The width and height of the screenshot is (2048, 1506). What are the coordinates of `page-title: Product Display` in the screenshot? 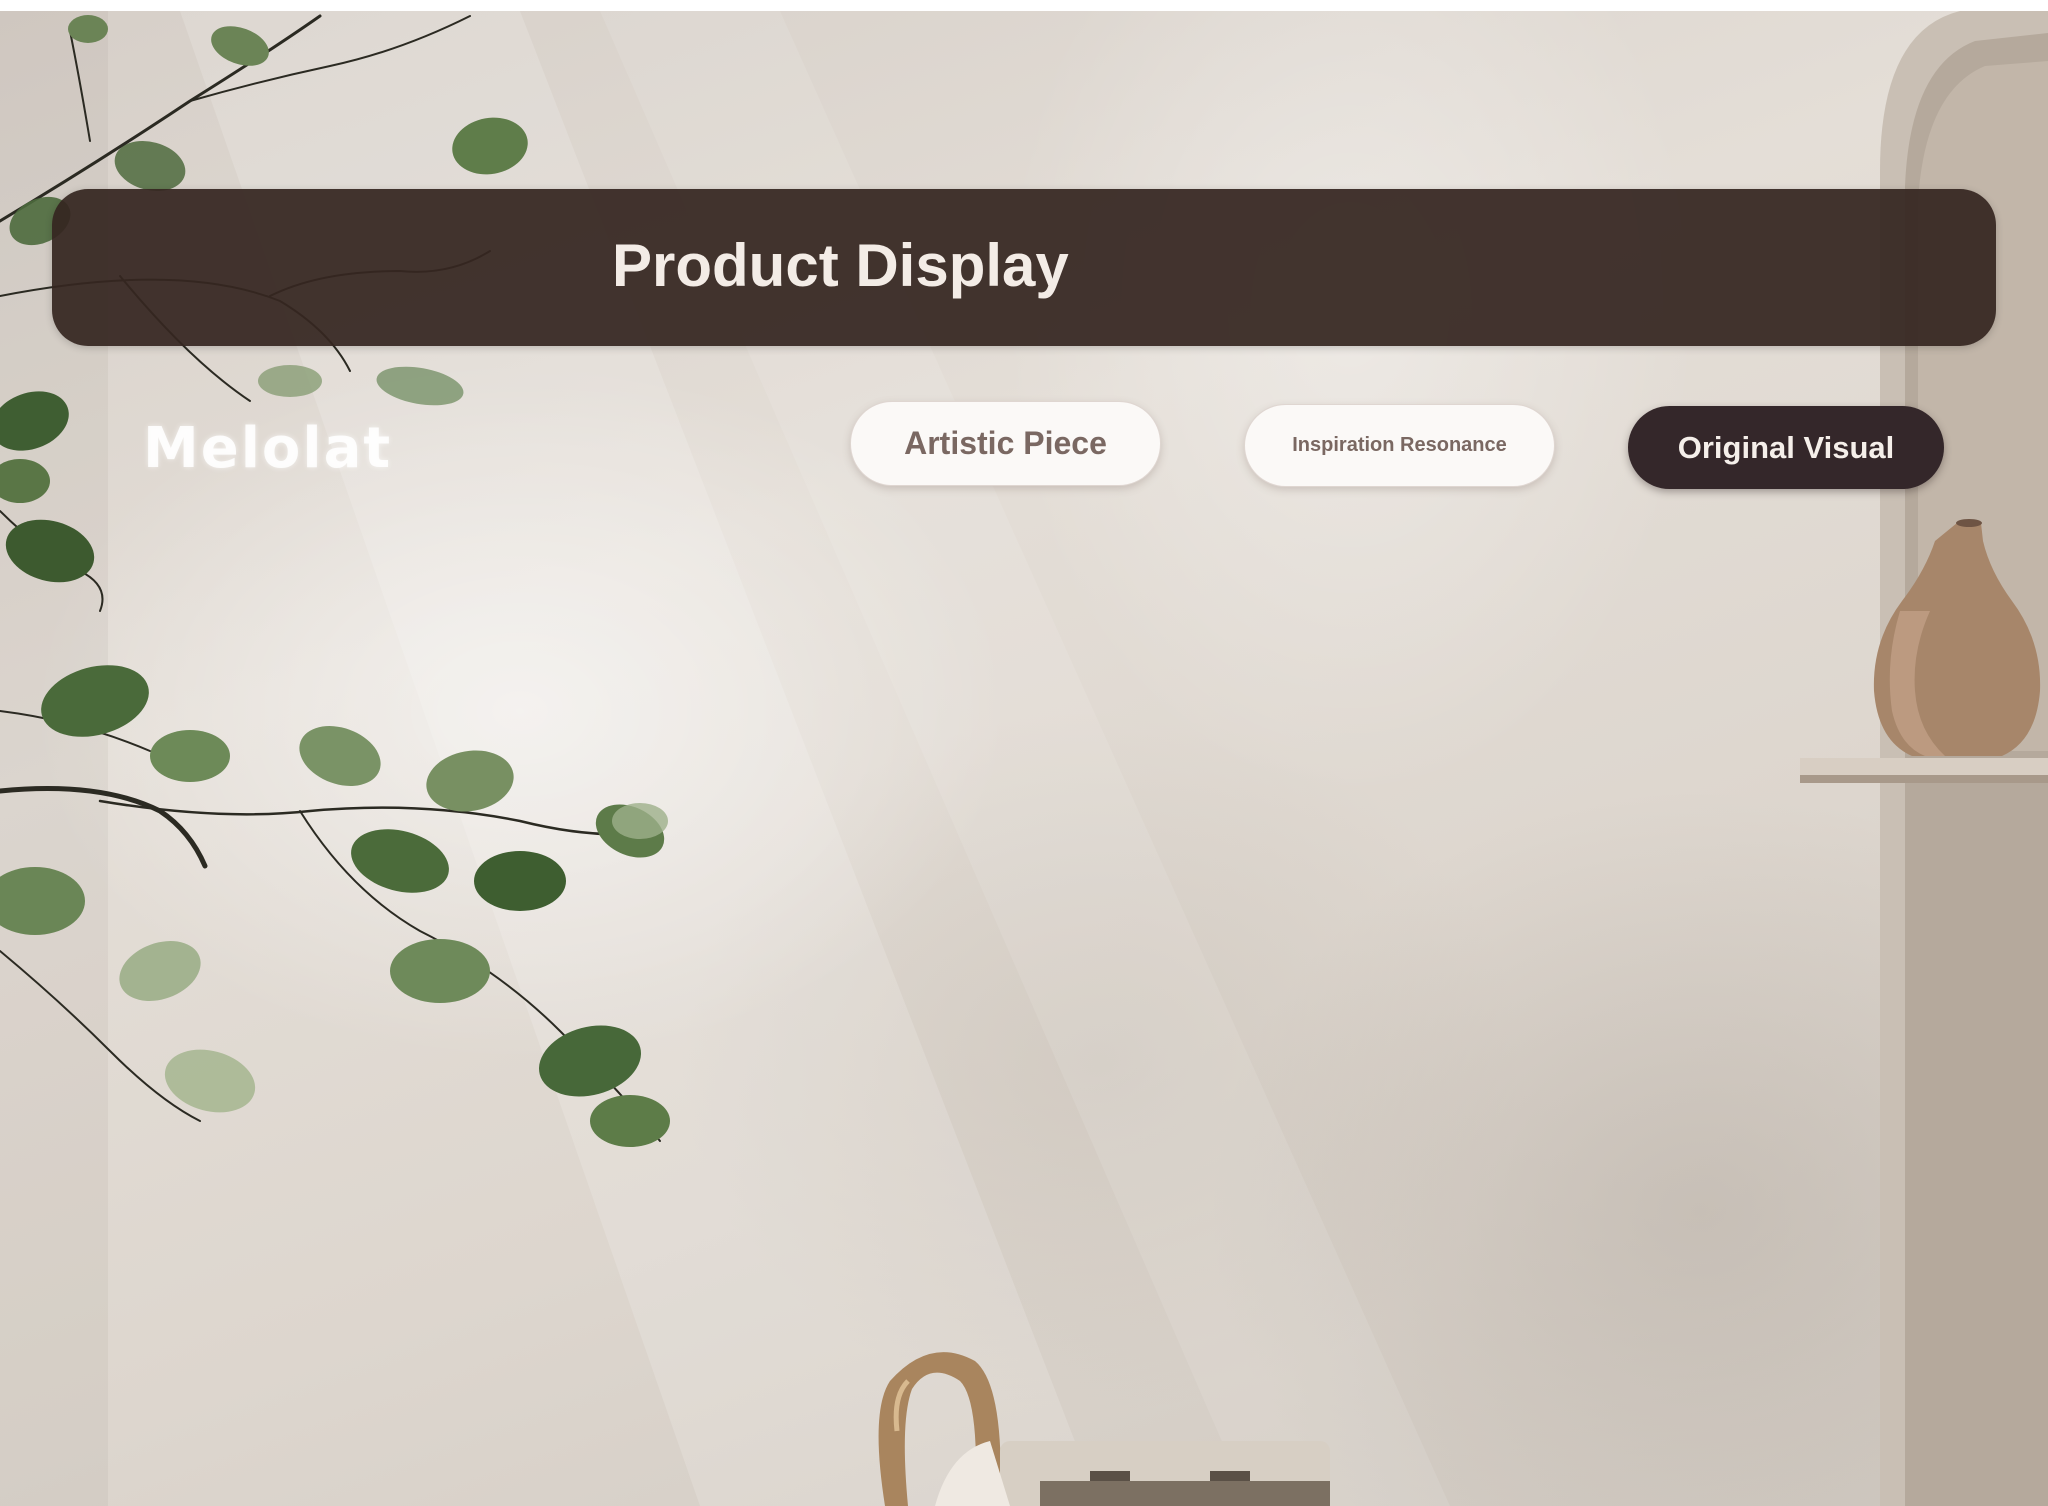 It's located at (840, 265).